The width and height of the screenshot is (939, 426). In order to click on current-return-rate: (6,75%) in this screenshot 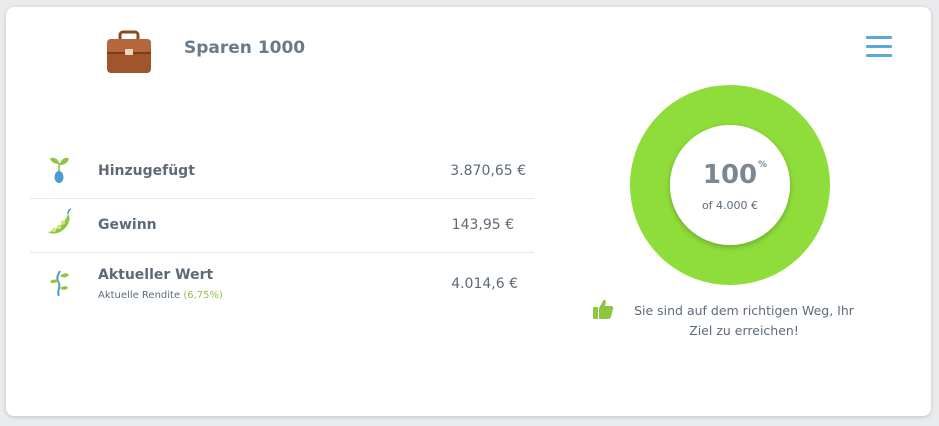, I will do `click(203, 295)`.